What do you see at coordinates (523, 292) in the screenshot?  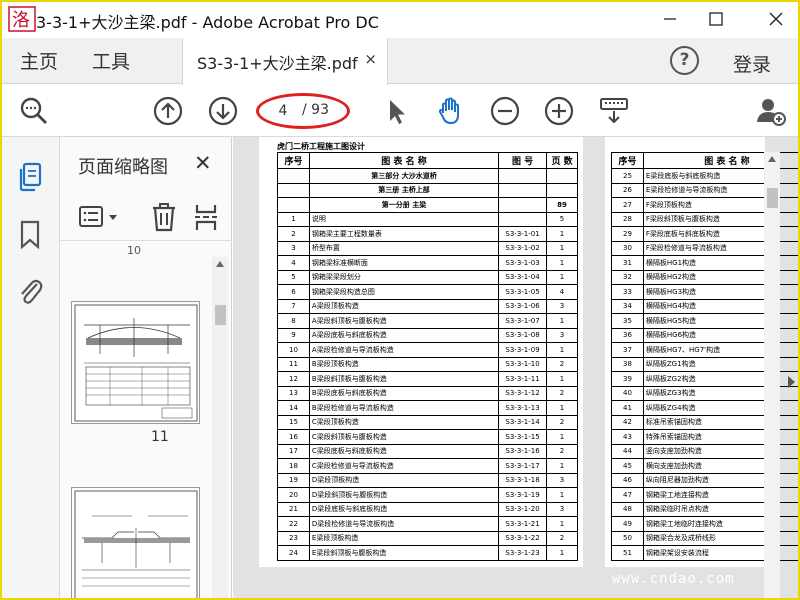 I see `row-fig: S3-3-1-05` at bounding box center [523, 292].